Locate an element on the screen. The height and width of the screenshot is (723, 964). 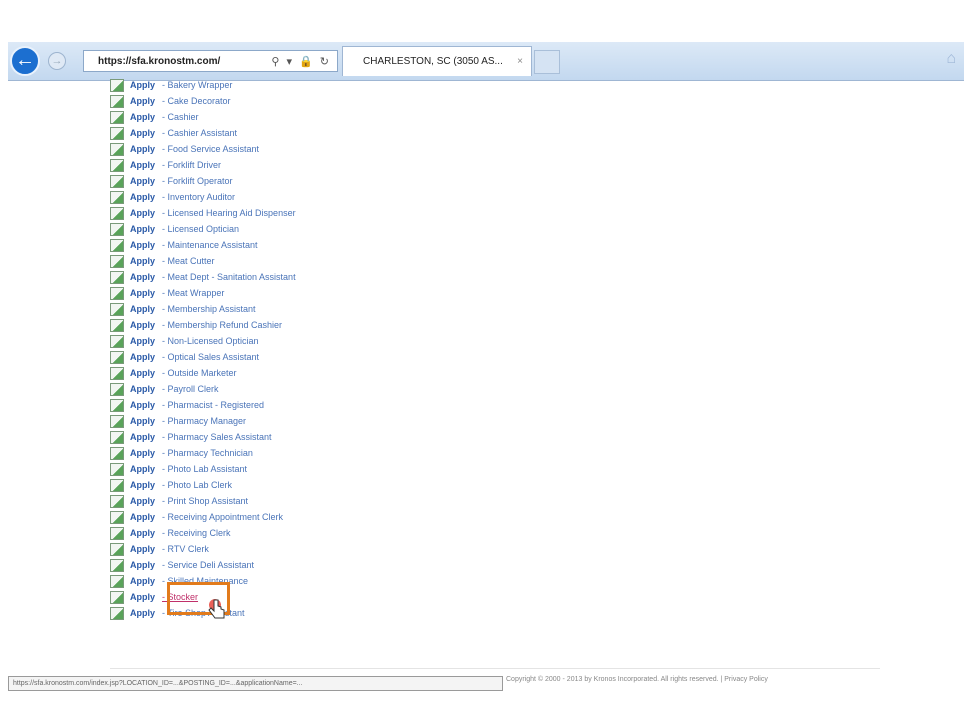
job-title-link: - Licensed Hearing Aid Dispenser is located at coordinates (229, 213).